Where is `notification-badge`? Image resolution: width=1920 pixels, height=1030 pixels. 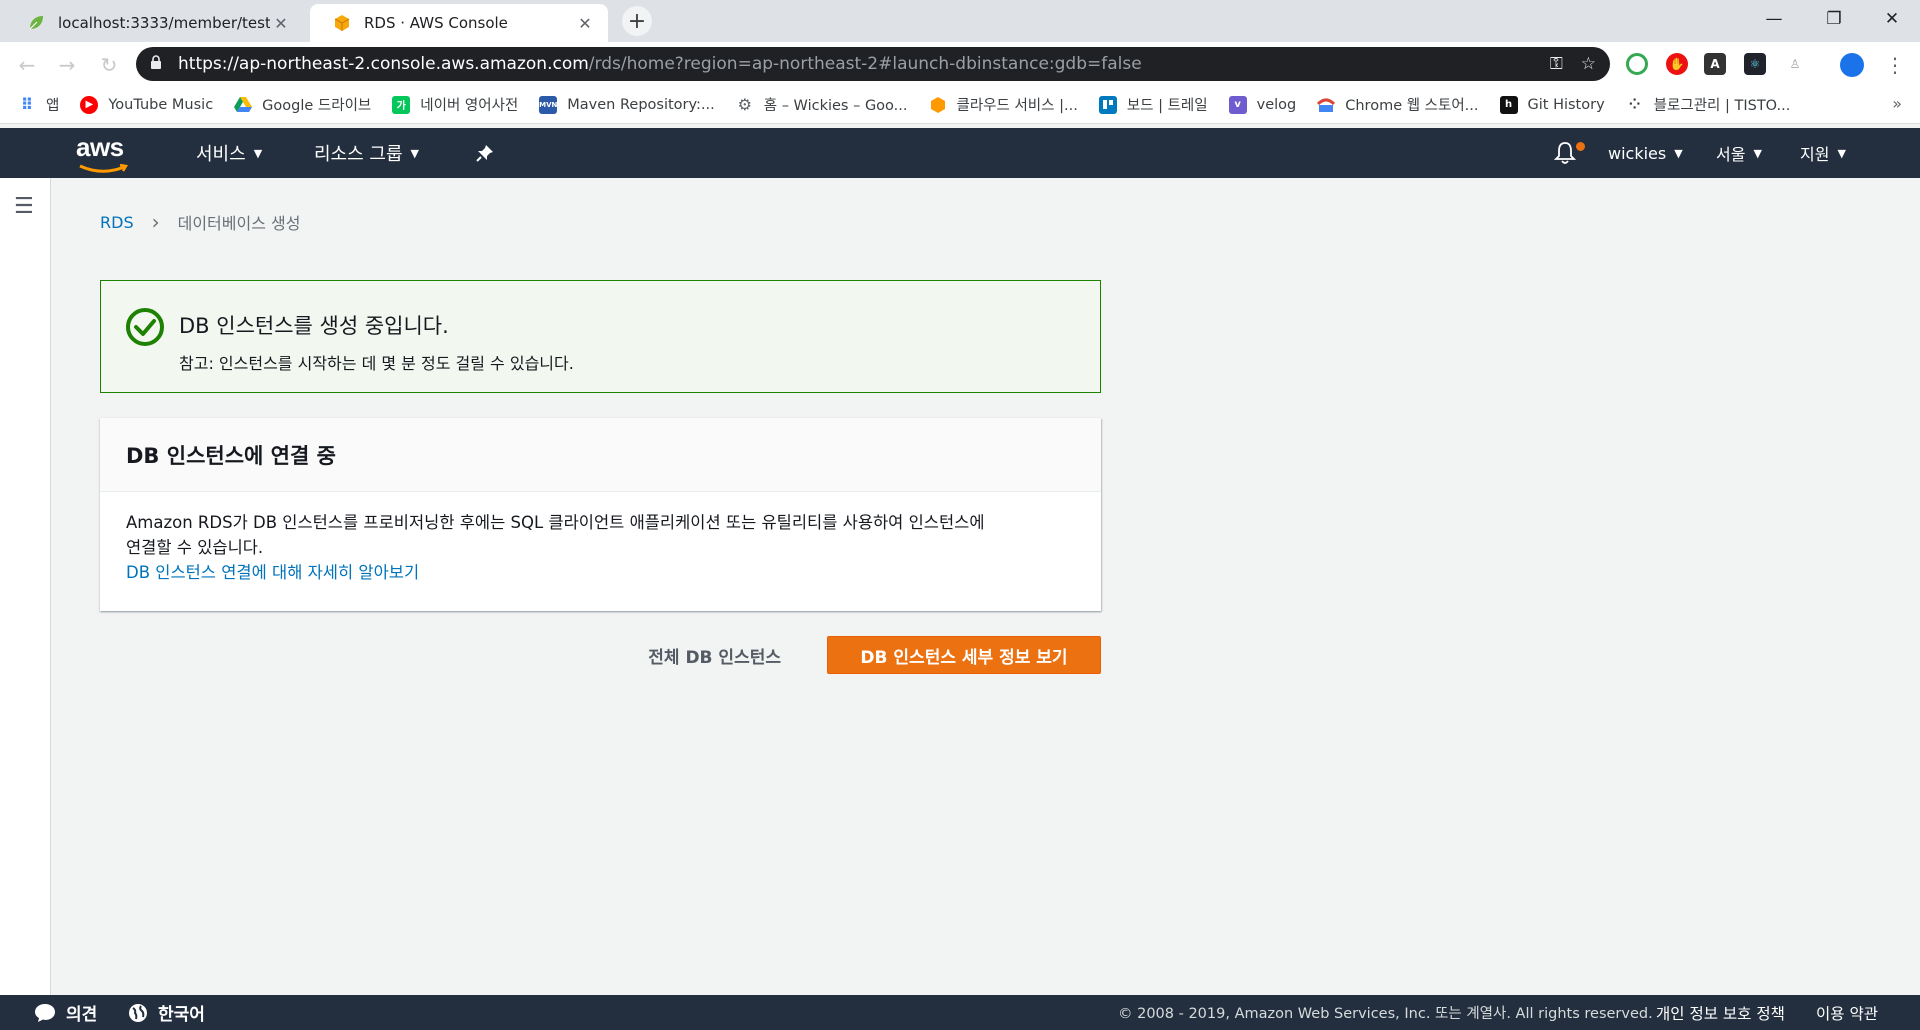
notification-badge is located at coordinates (1580, 146).